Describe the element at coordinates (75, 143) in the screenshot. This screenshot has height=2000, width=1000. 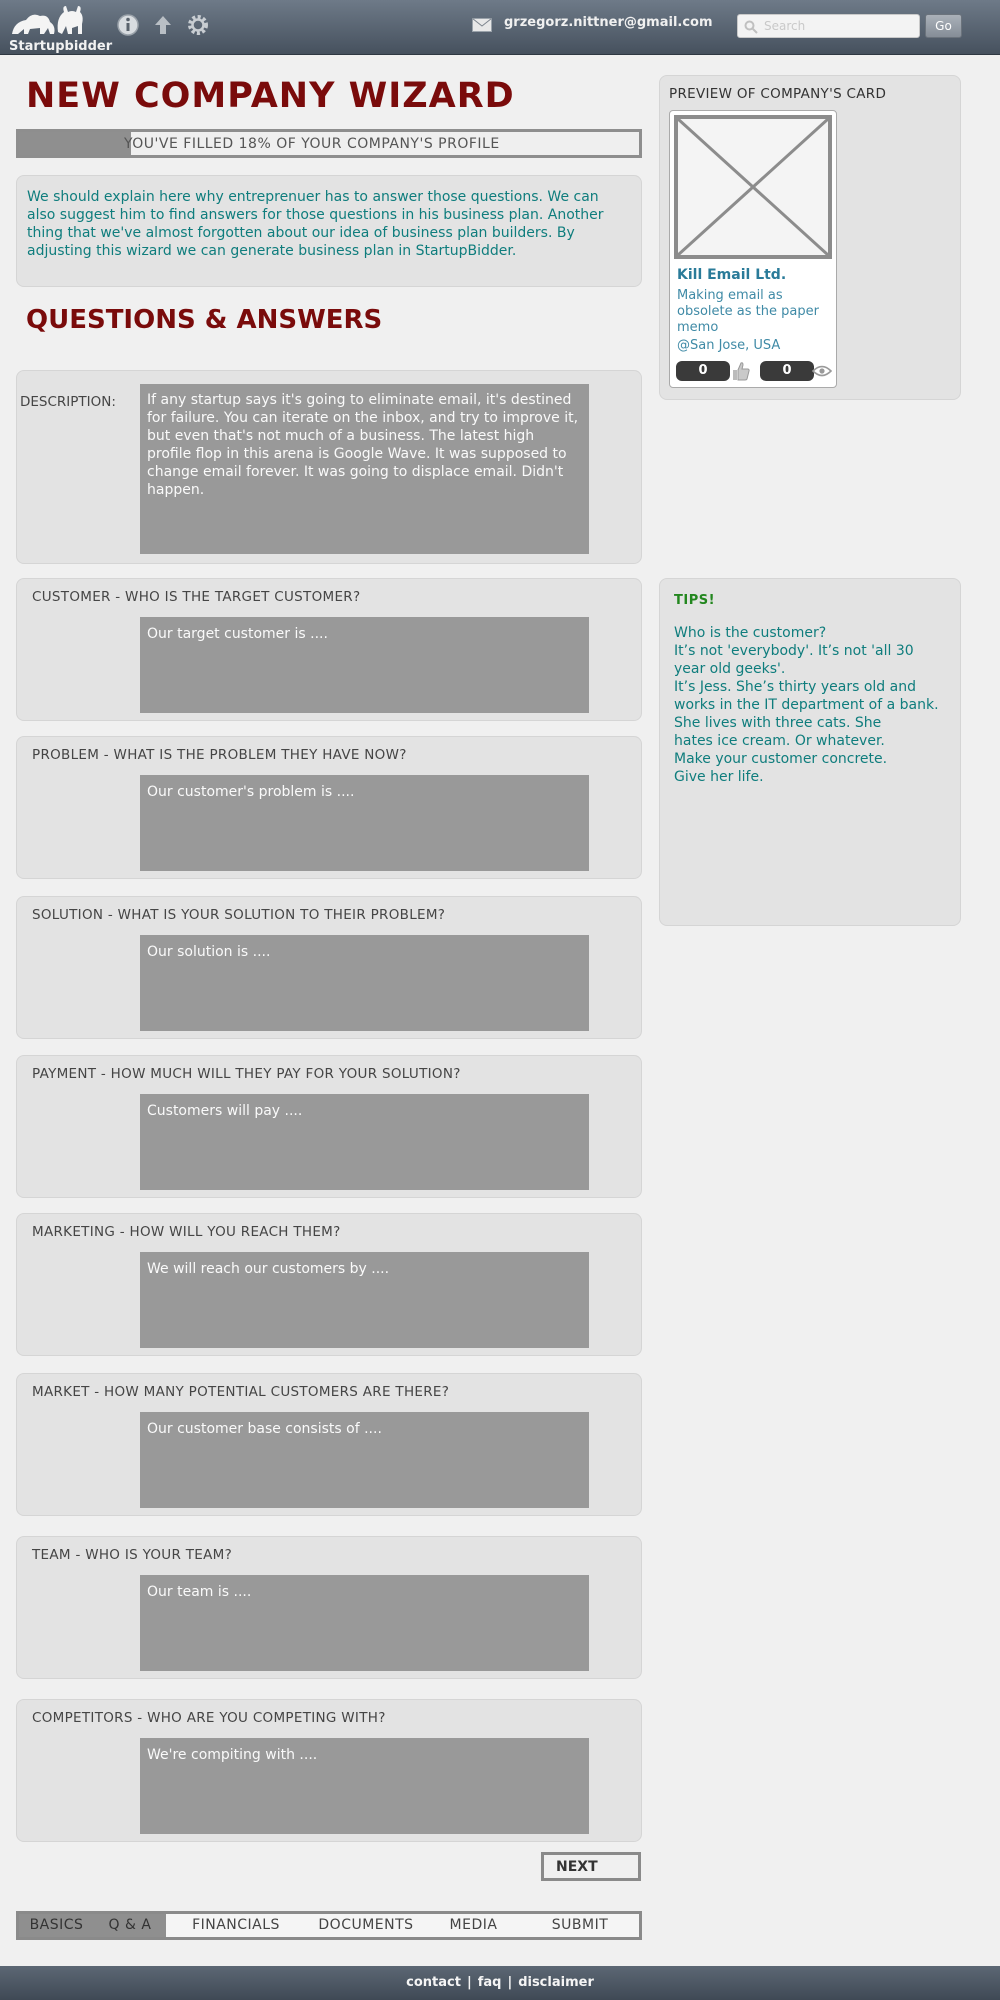
I see `progress-fill` at that location.